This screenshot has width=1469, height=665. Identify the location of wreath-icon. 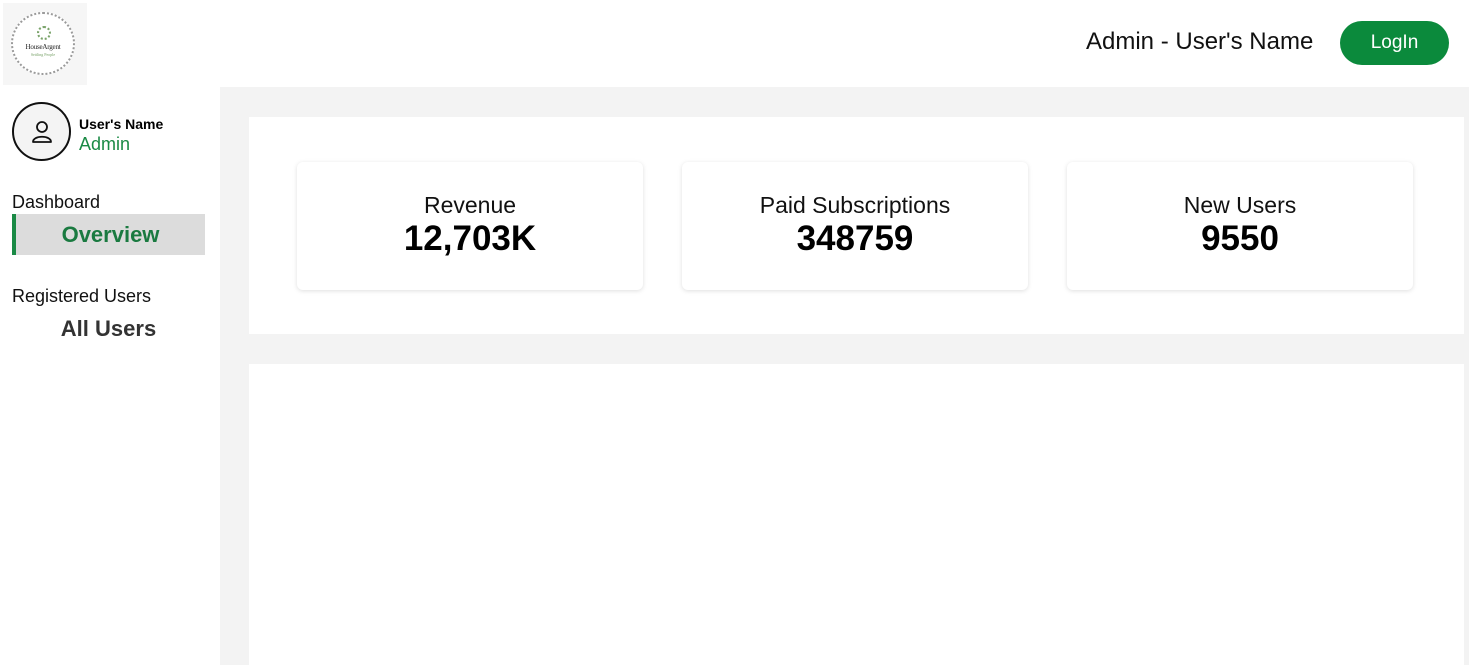
(44, 33).